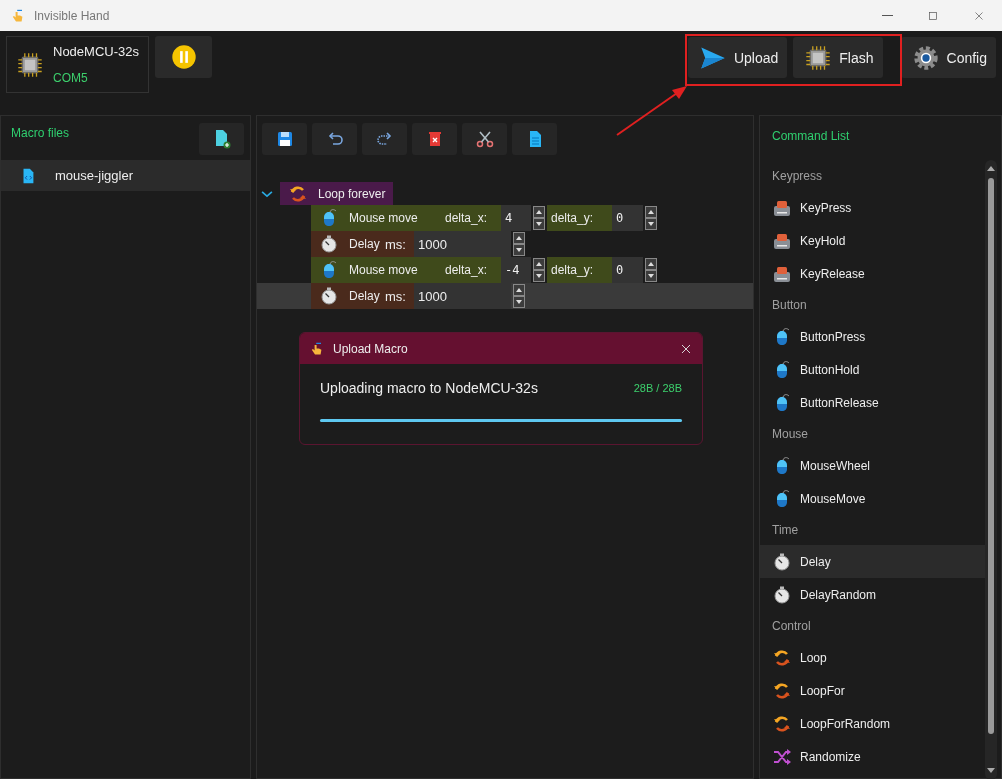  Describe the element at coordinates (873, 498) in the screenshot. I see `command-item: MouseMove` at that location.